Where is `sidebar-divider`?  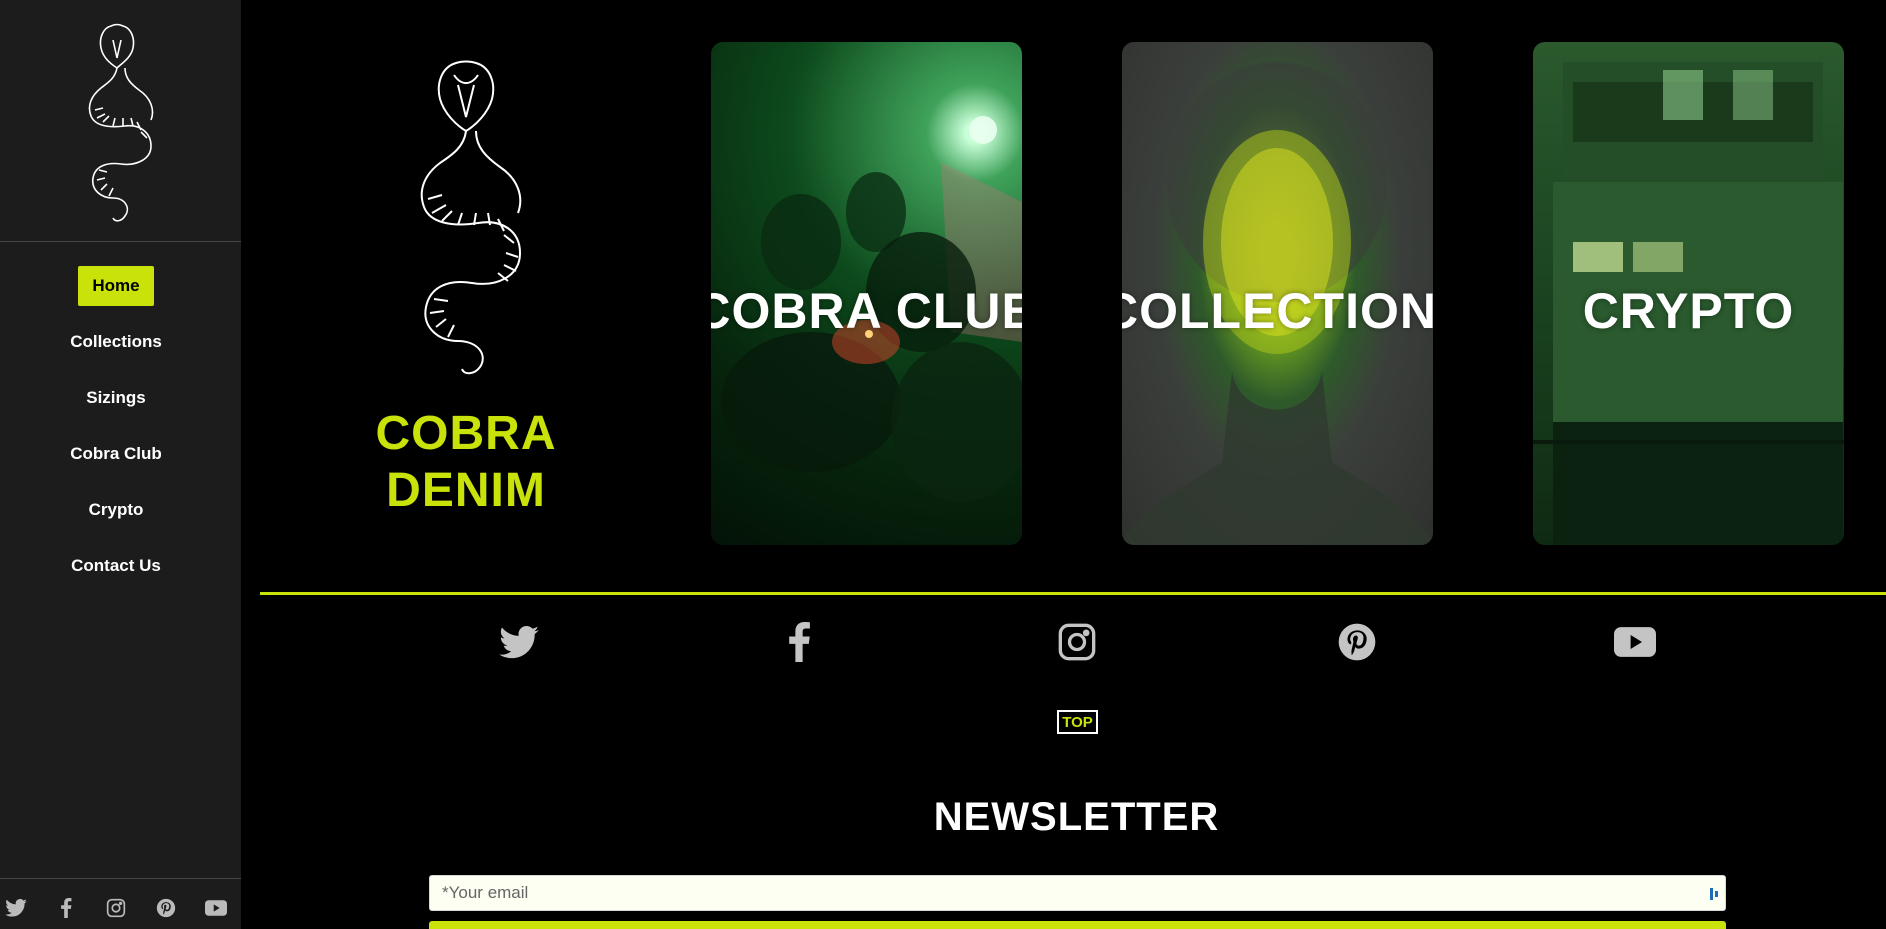
sidebar-divider is located at coordinates (120, 241).